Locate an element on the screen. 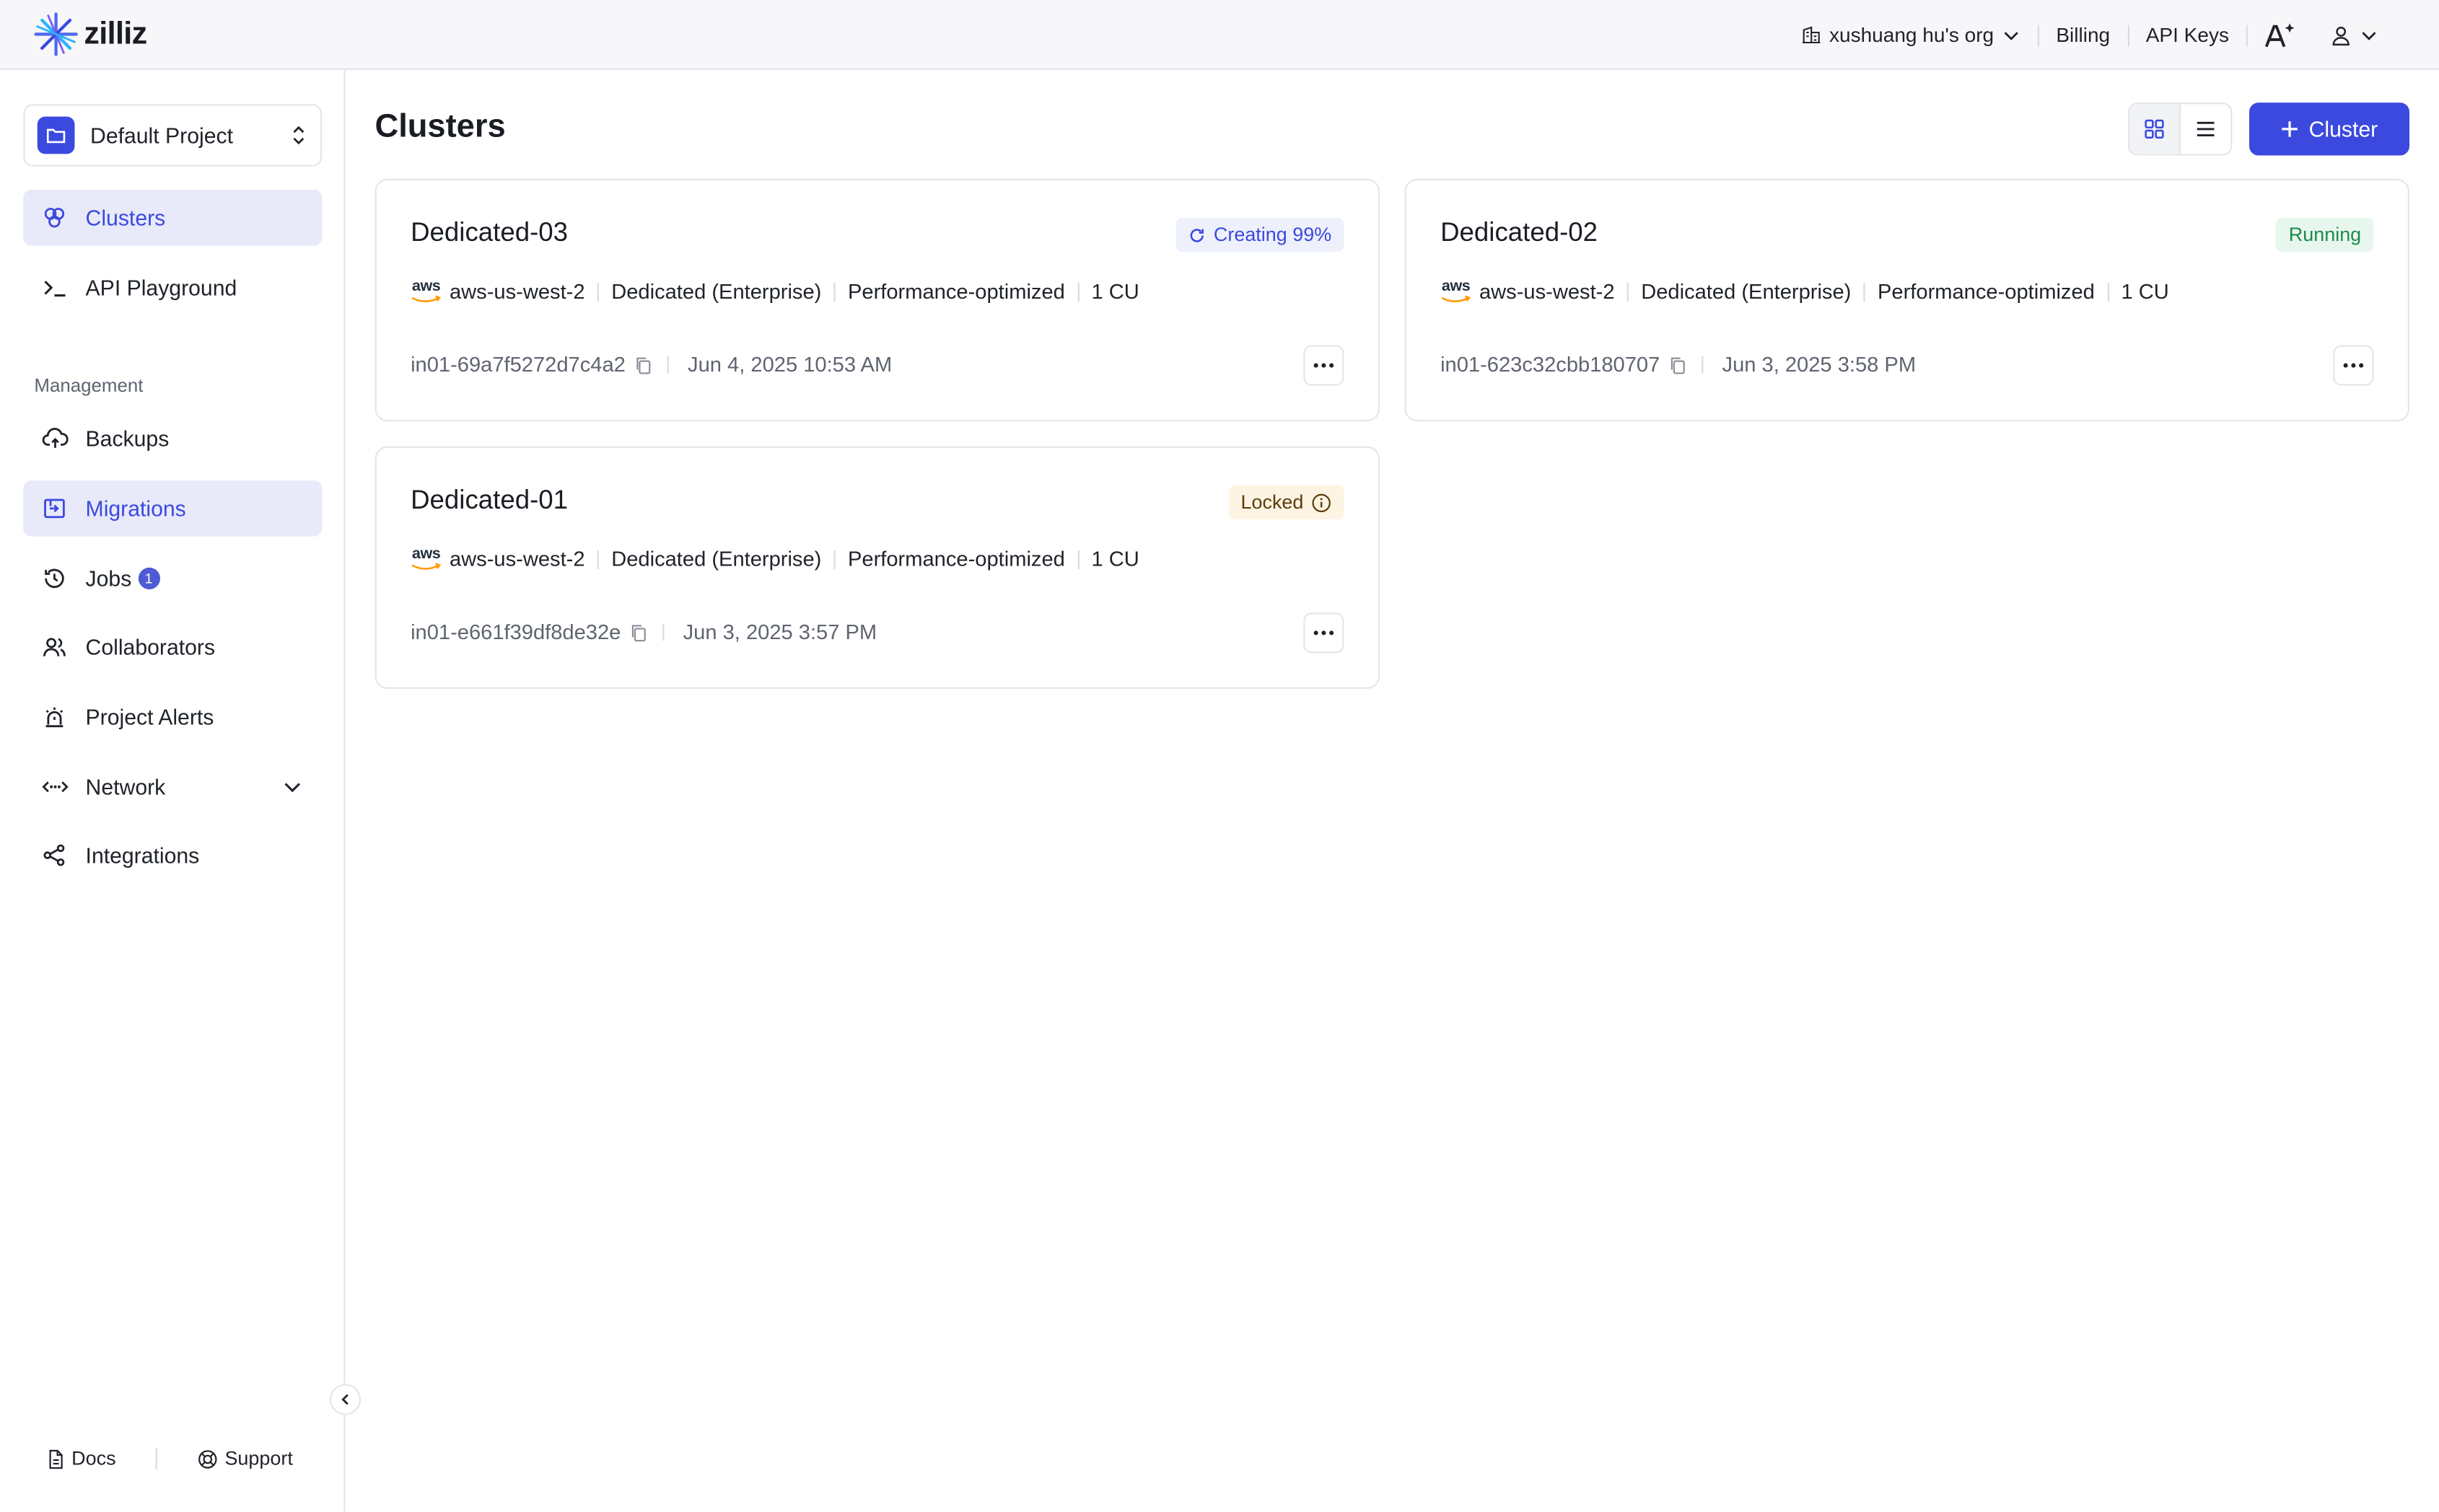 Image resolution: width=2439 pixels, height=1512 pixels. add-cluster-button: Cluster is located at coordinates (2329, 129).